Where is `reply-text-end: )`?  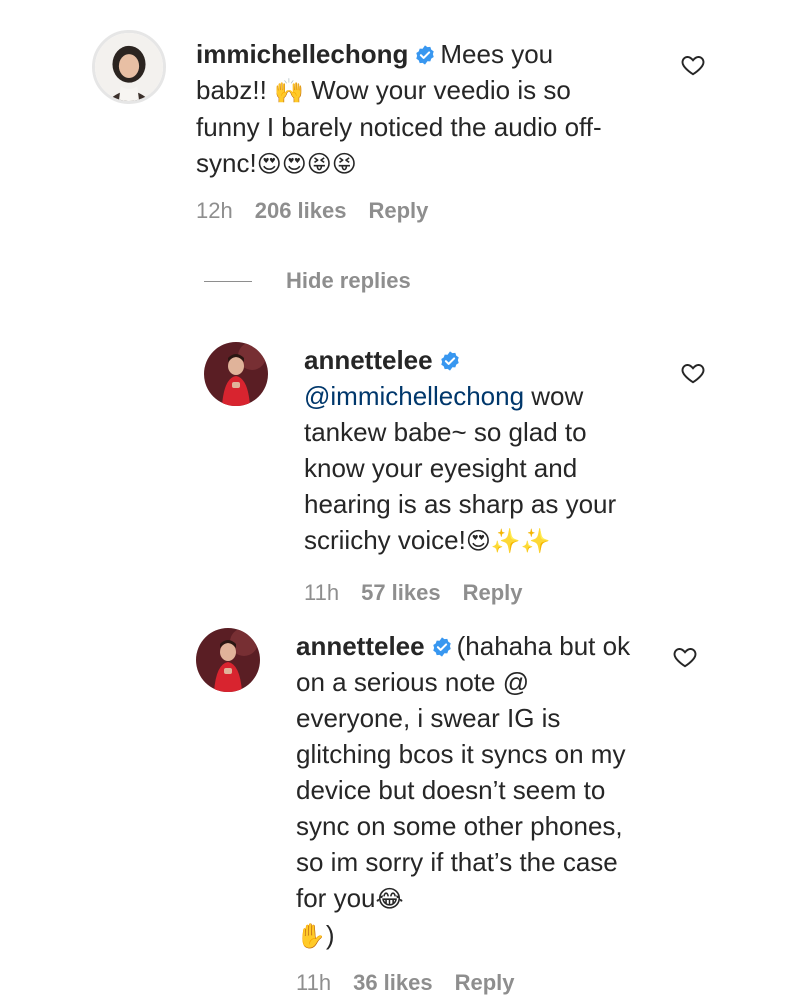 reply-text-end: ) is located at coordinates (330, 935).